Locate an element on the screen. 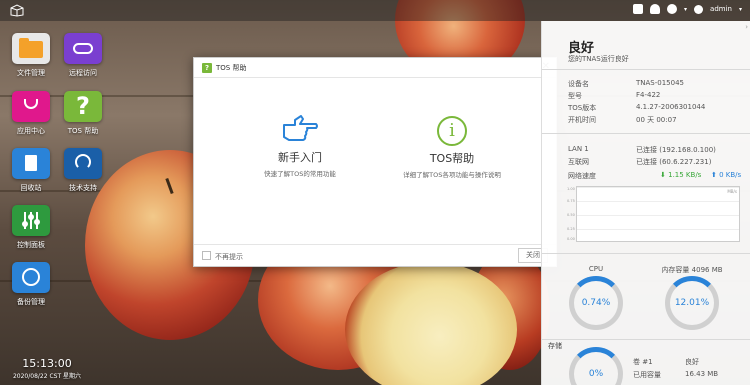 This screenshot has height=385, width=750. graph-tick: 0.25 is located at coordinates (571, 229).